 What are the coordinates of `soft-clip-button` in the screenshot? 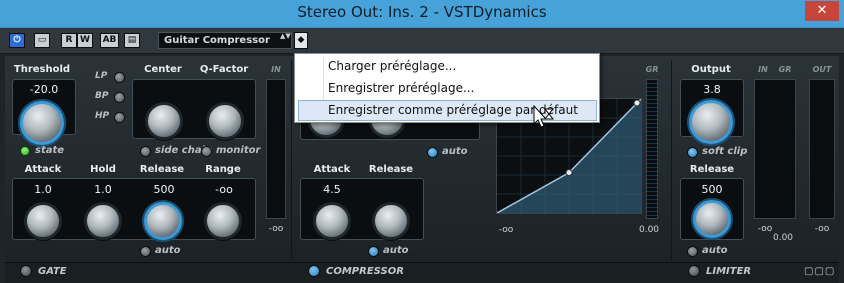 It's located at (692, 152).